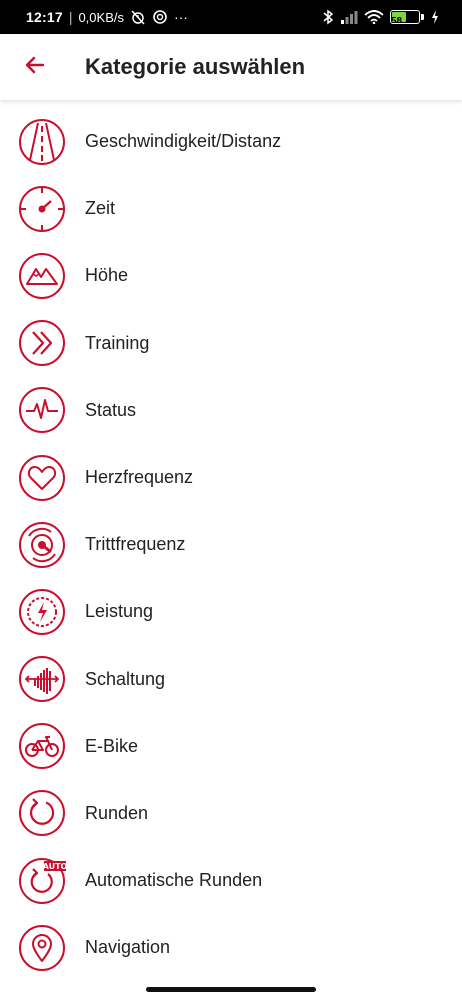 The image size is (462, 1000). Describe the element at coordinates (42, 410) in the screenshot. I see `pulse-icon` at that location.